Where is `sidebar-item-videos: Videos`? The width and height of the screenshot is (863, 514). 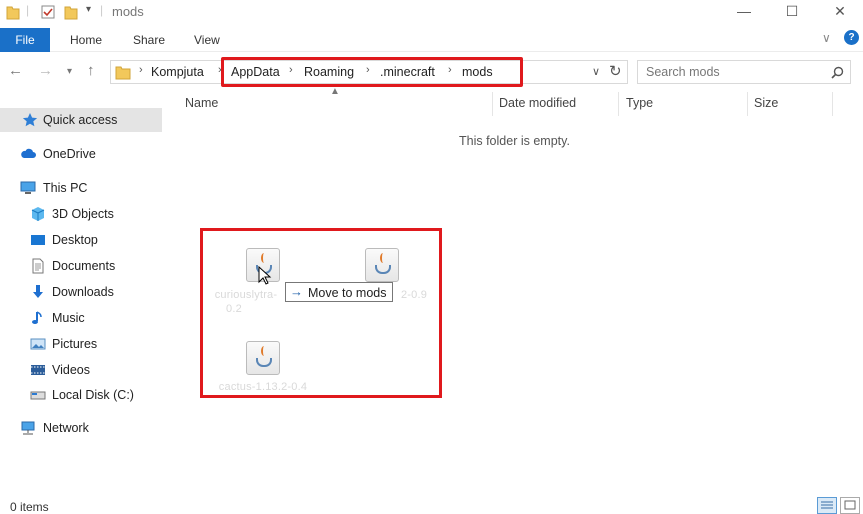
sidebar-item-videos: Videos is located at coordinates (81, 370).